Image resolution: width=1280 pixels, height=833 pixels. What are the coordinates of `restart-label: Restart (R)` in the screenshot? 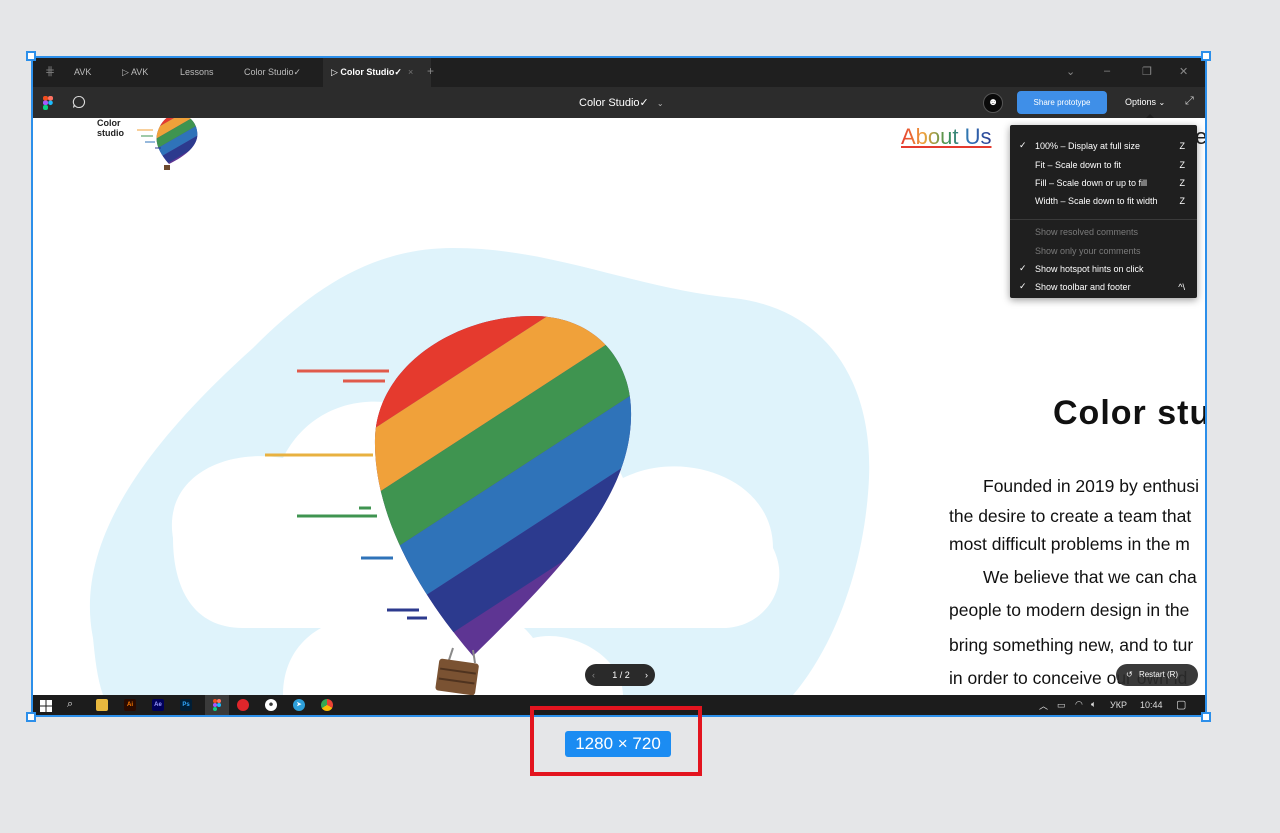 It's located at (1158, 674).